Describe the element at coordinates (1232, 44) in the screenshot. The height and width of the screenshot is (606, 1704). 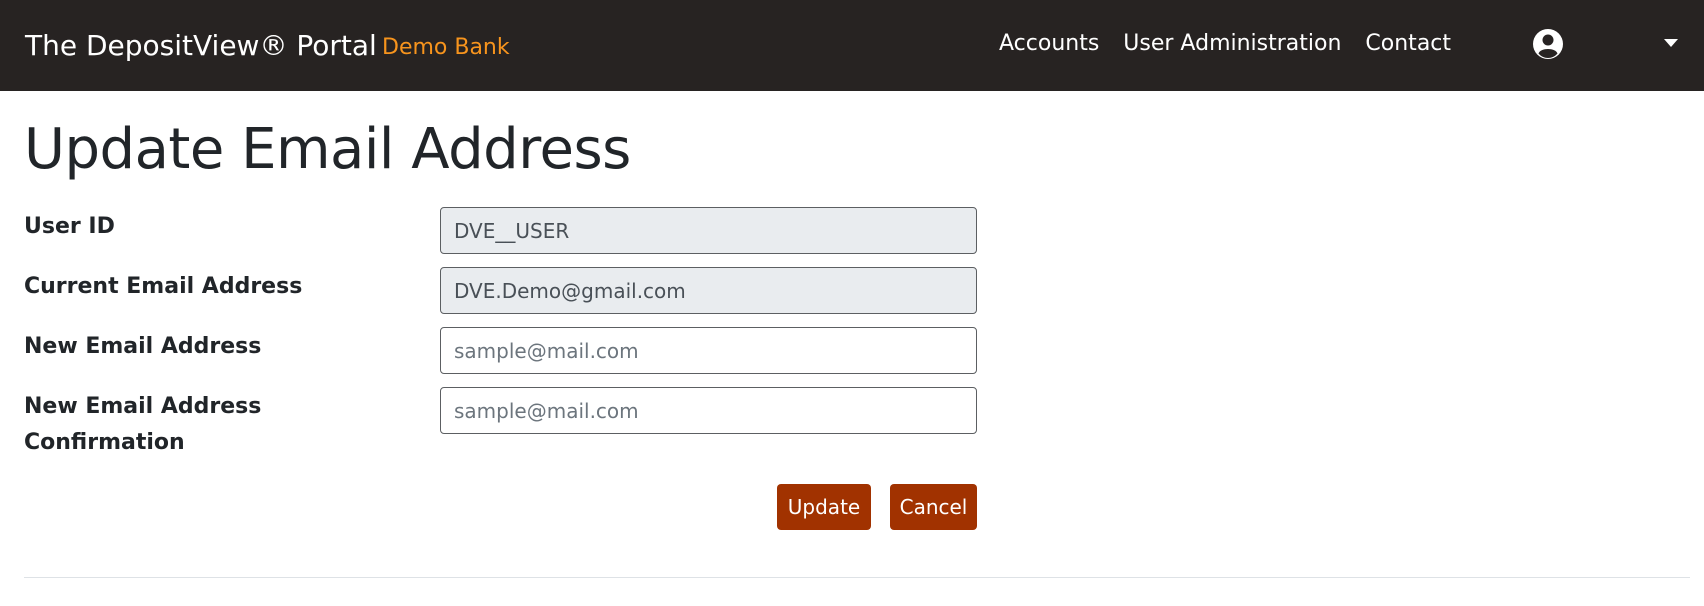
I see `nav-link-user-administration: User Administration` at that location.